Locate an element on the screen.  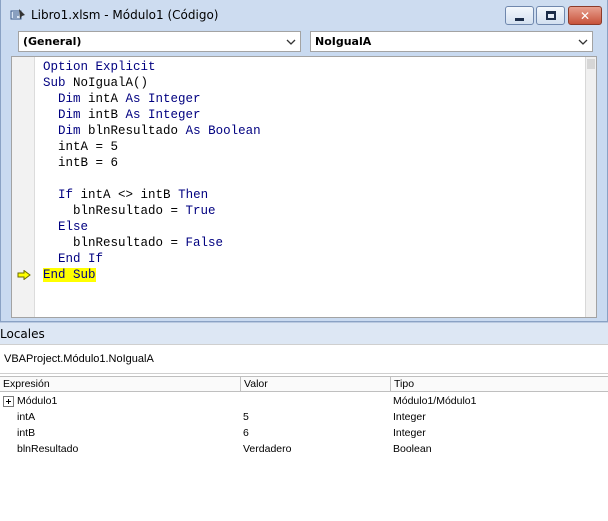
locals-table-header: Expresión Valor Tipo is located at coordinates (304, 384).